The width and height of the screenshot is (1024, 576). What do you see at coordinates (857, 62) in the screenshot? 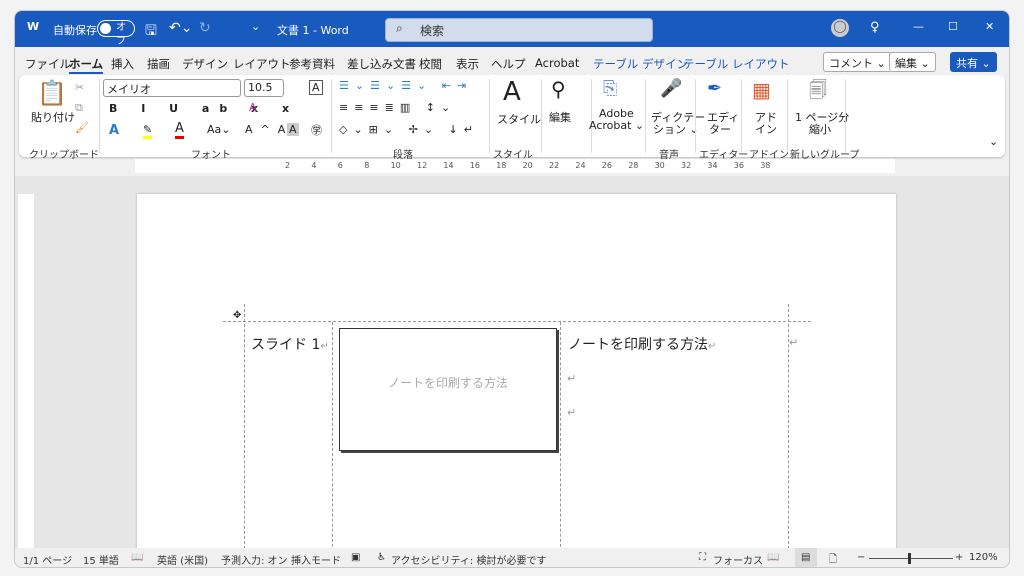
I see `comment-button: コメント ⌄` at bounding box center [857, 62].